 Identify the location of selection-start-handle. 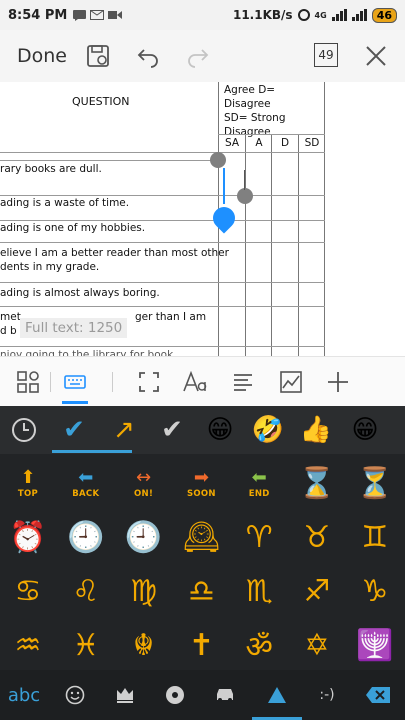
(218, 160).